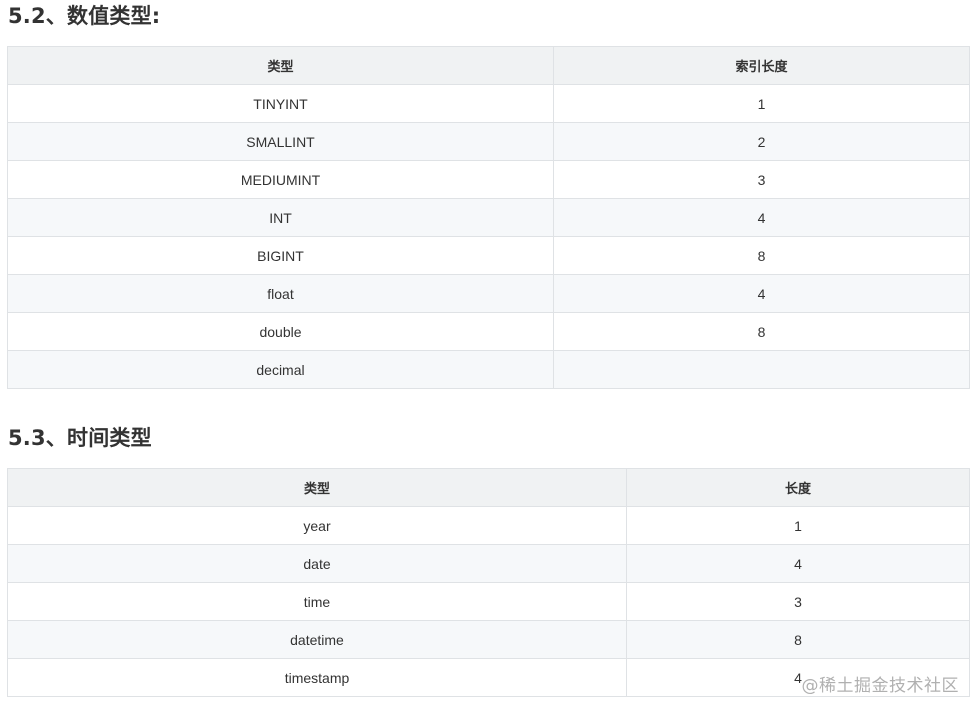 The height and width of the screenshot is (715, 978). I want to click on table-row: SMALLINT 2, so click(488, 141).